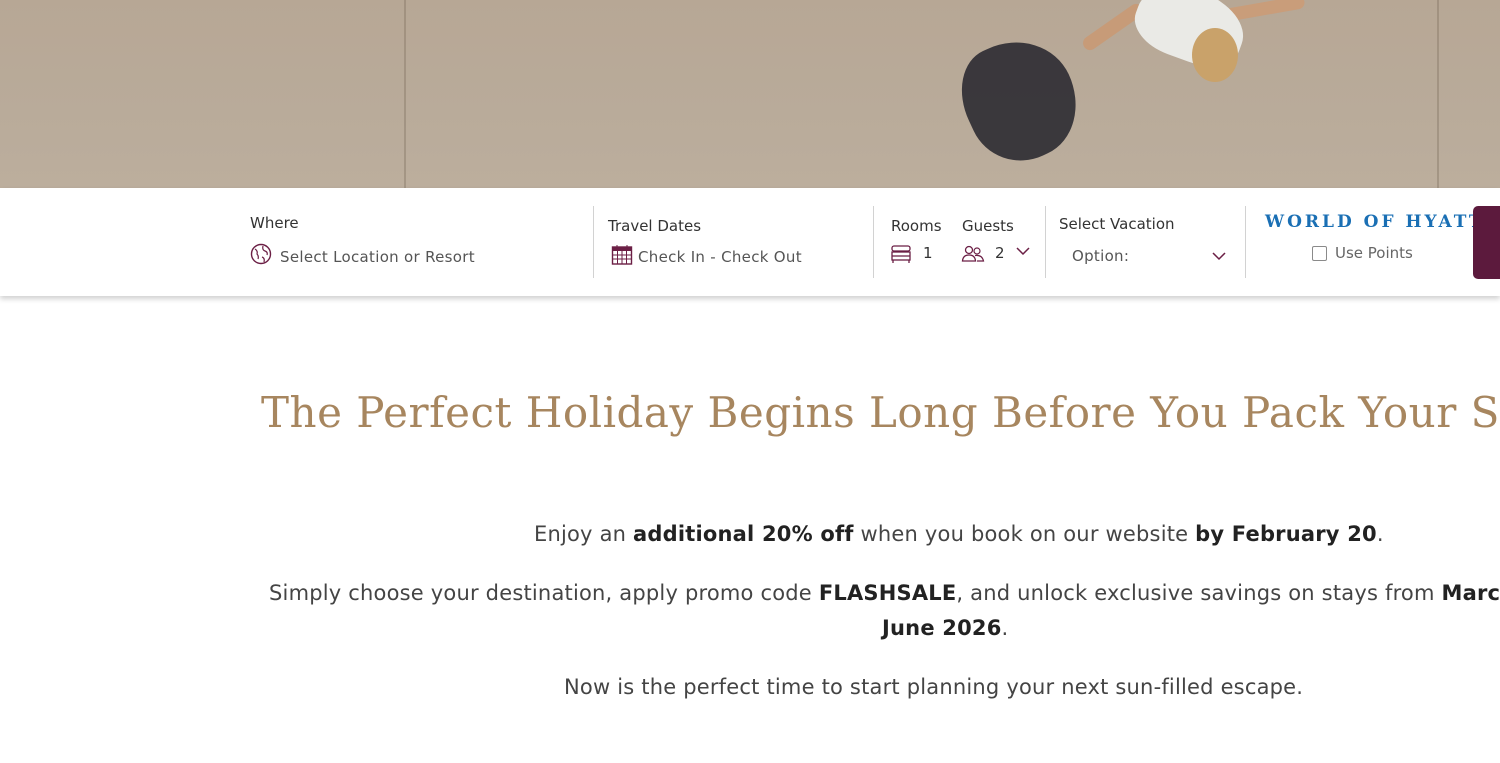 The height and width of the screenshot is (763, 1500). Describe the element at coordinates (1024, 534) in the screenshot. I see `offer-text-part: when you book on our website` at that location.